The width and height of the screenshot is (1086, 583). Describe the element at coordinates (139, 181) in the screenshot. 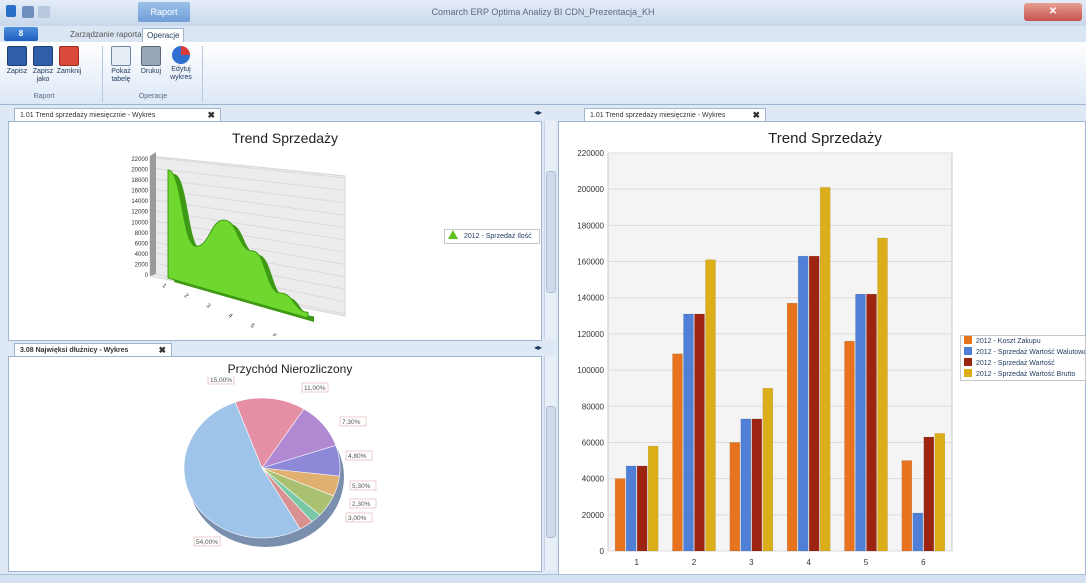

I see `y-tick-label: 18000` at that location.